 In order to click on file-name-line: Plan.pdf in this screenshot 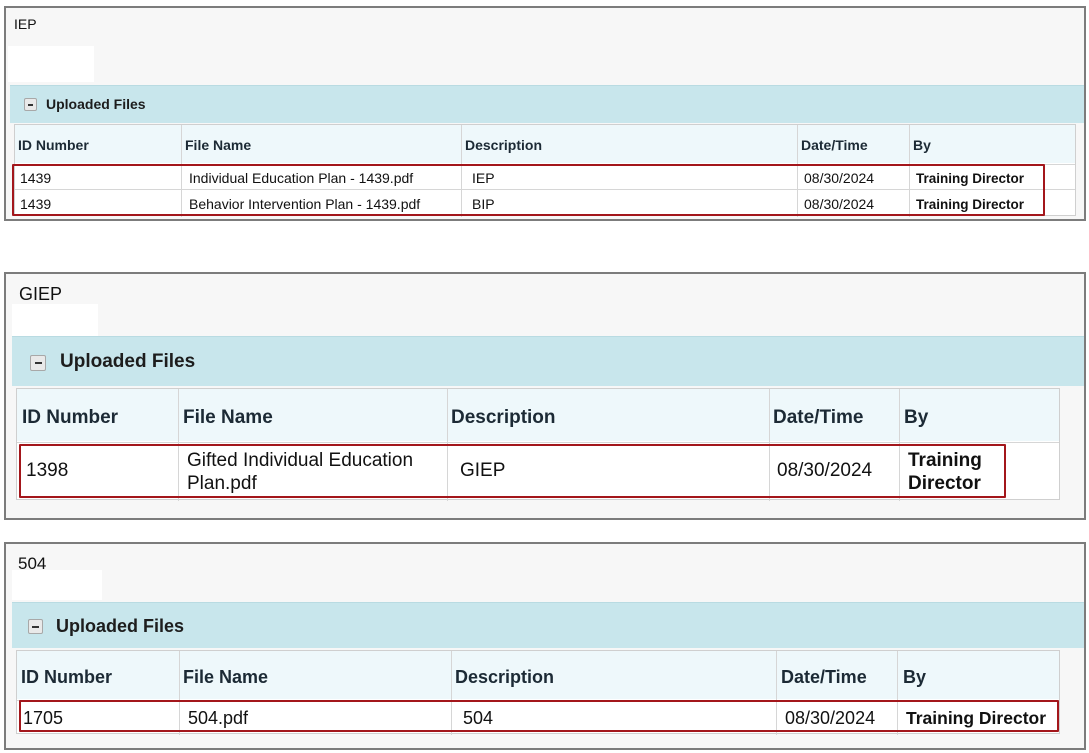, I will do `click(222, 483)`.